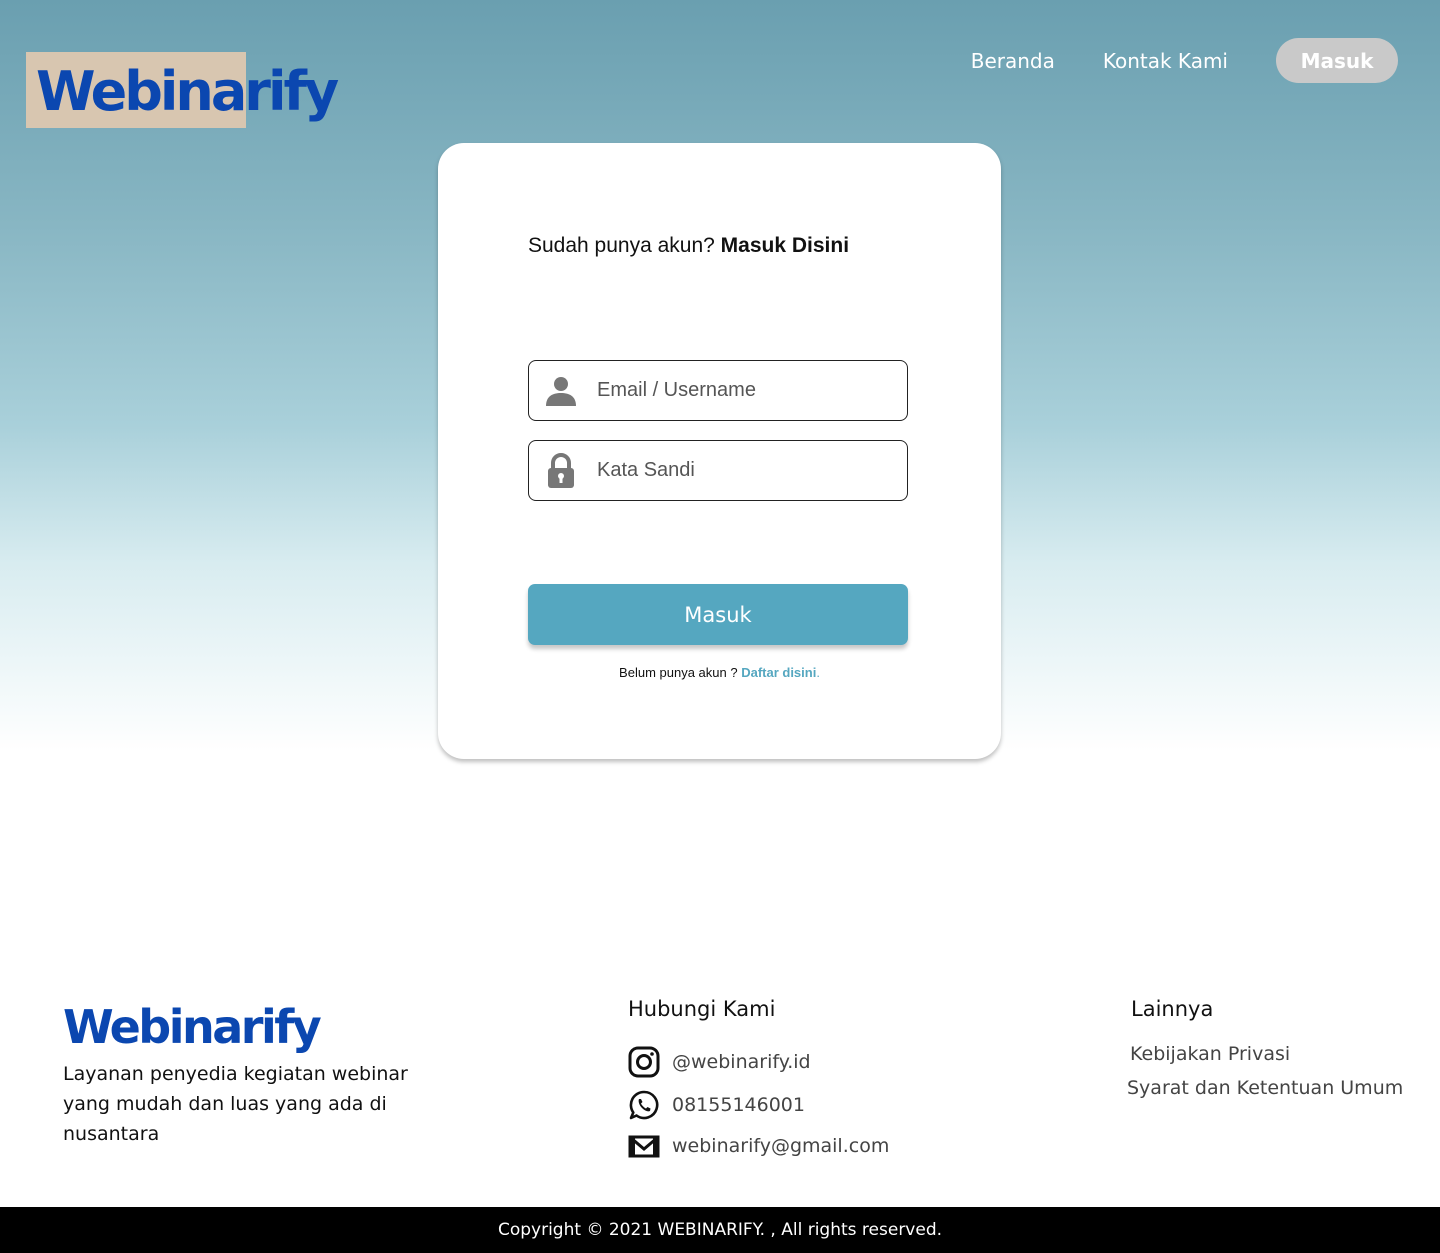 The height and width of the screenshot is (1253, 1440). I want to click on login-heading: Sudah punya akun? Masuk Disini, so click(688, 246).